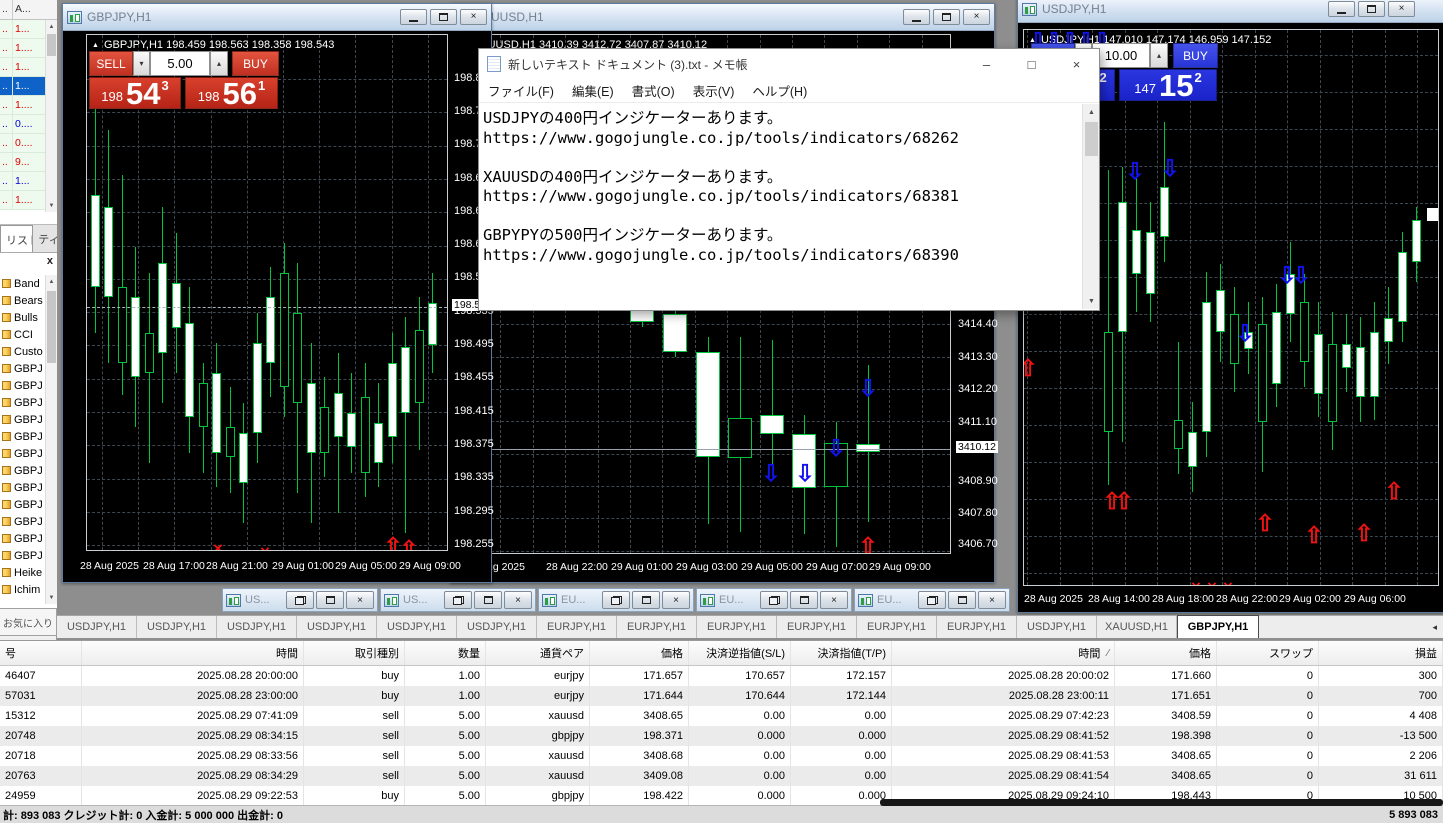 The width and height of the screenshot is (1443, 823). Describe the element at coordinates (1381, 653) in the screenshot. I see `table-column-header: 損益` at that location.